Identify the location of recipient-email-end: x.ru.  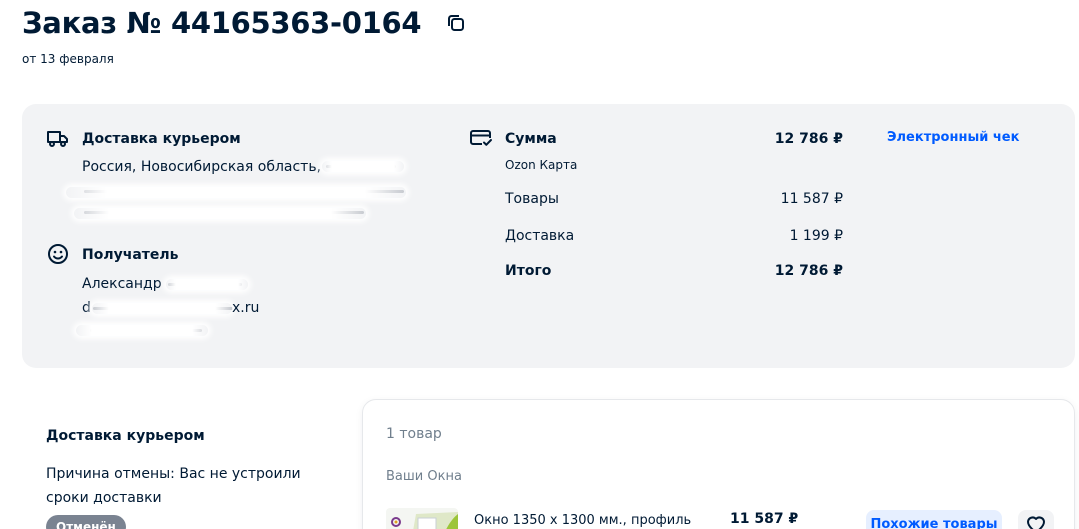
(246, 308).